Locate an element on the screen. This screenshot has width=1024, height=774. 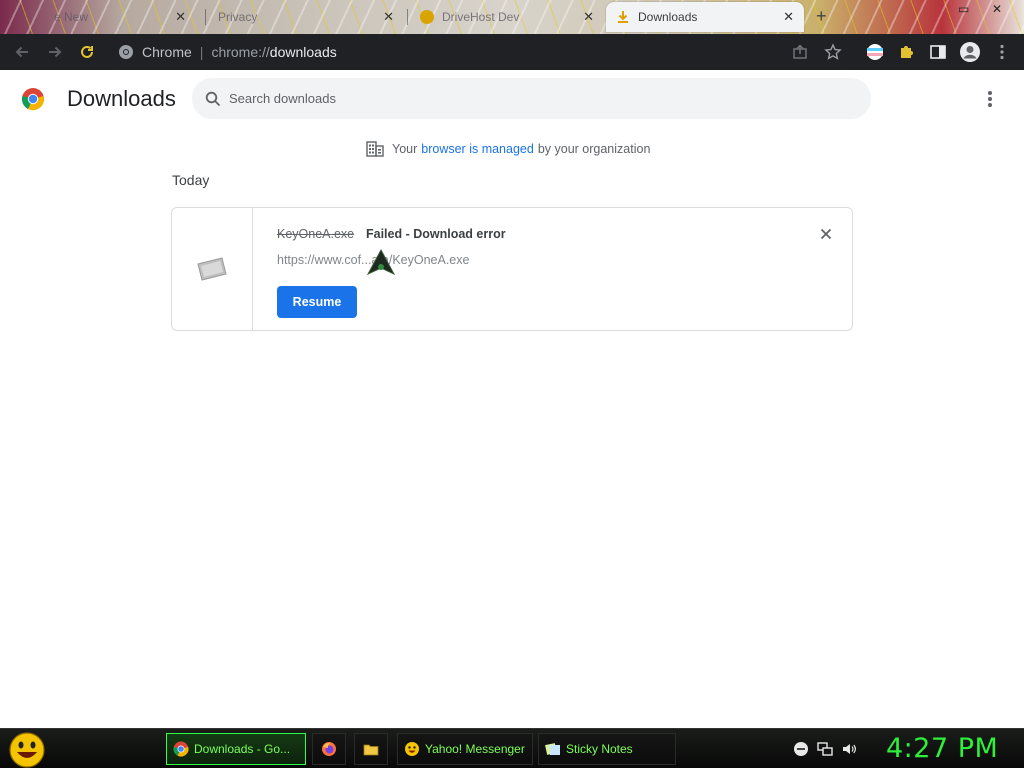
resume-button: Resume is located at coordinates (317, 302).